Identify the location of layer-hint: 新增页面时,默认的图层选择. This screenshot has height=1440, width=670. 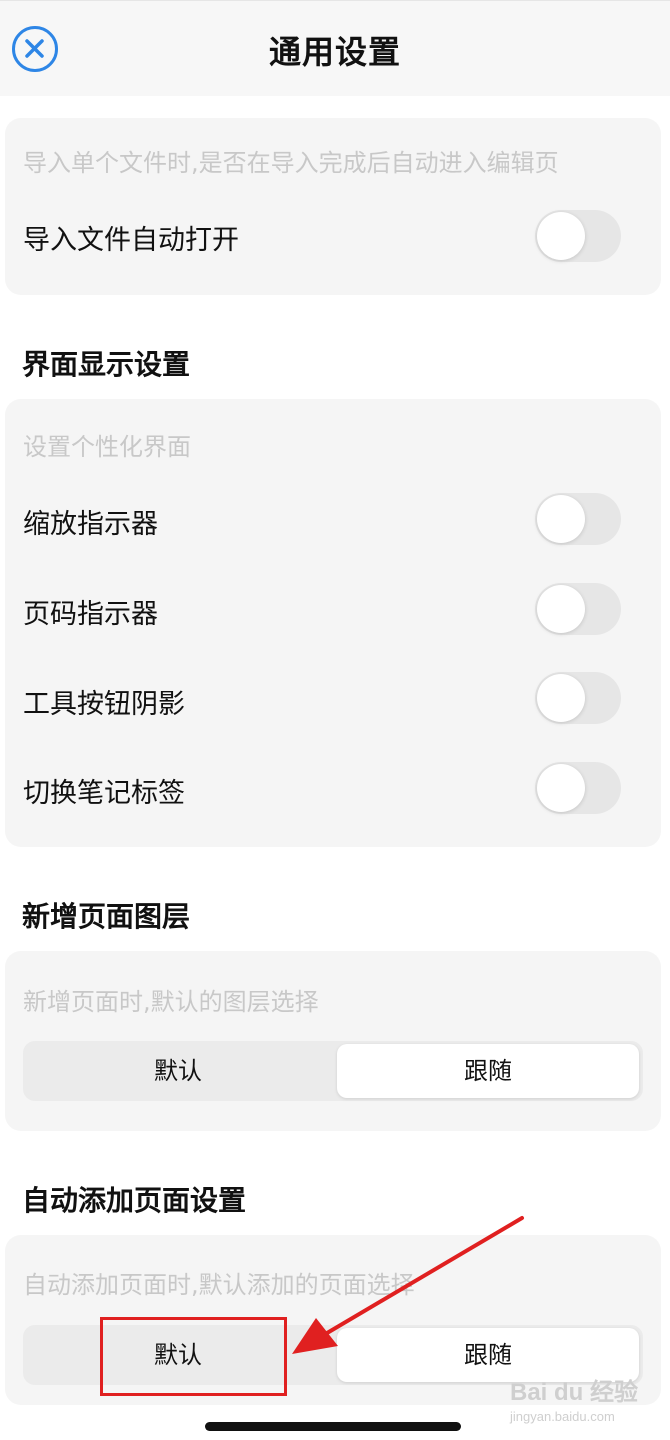
(171, 1002).